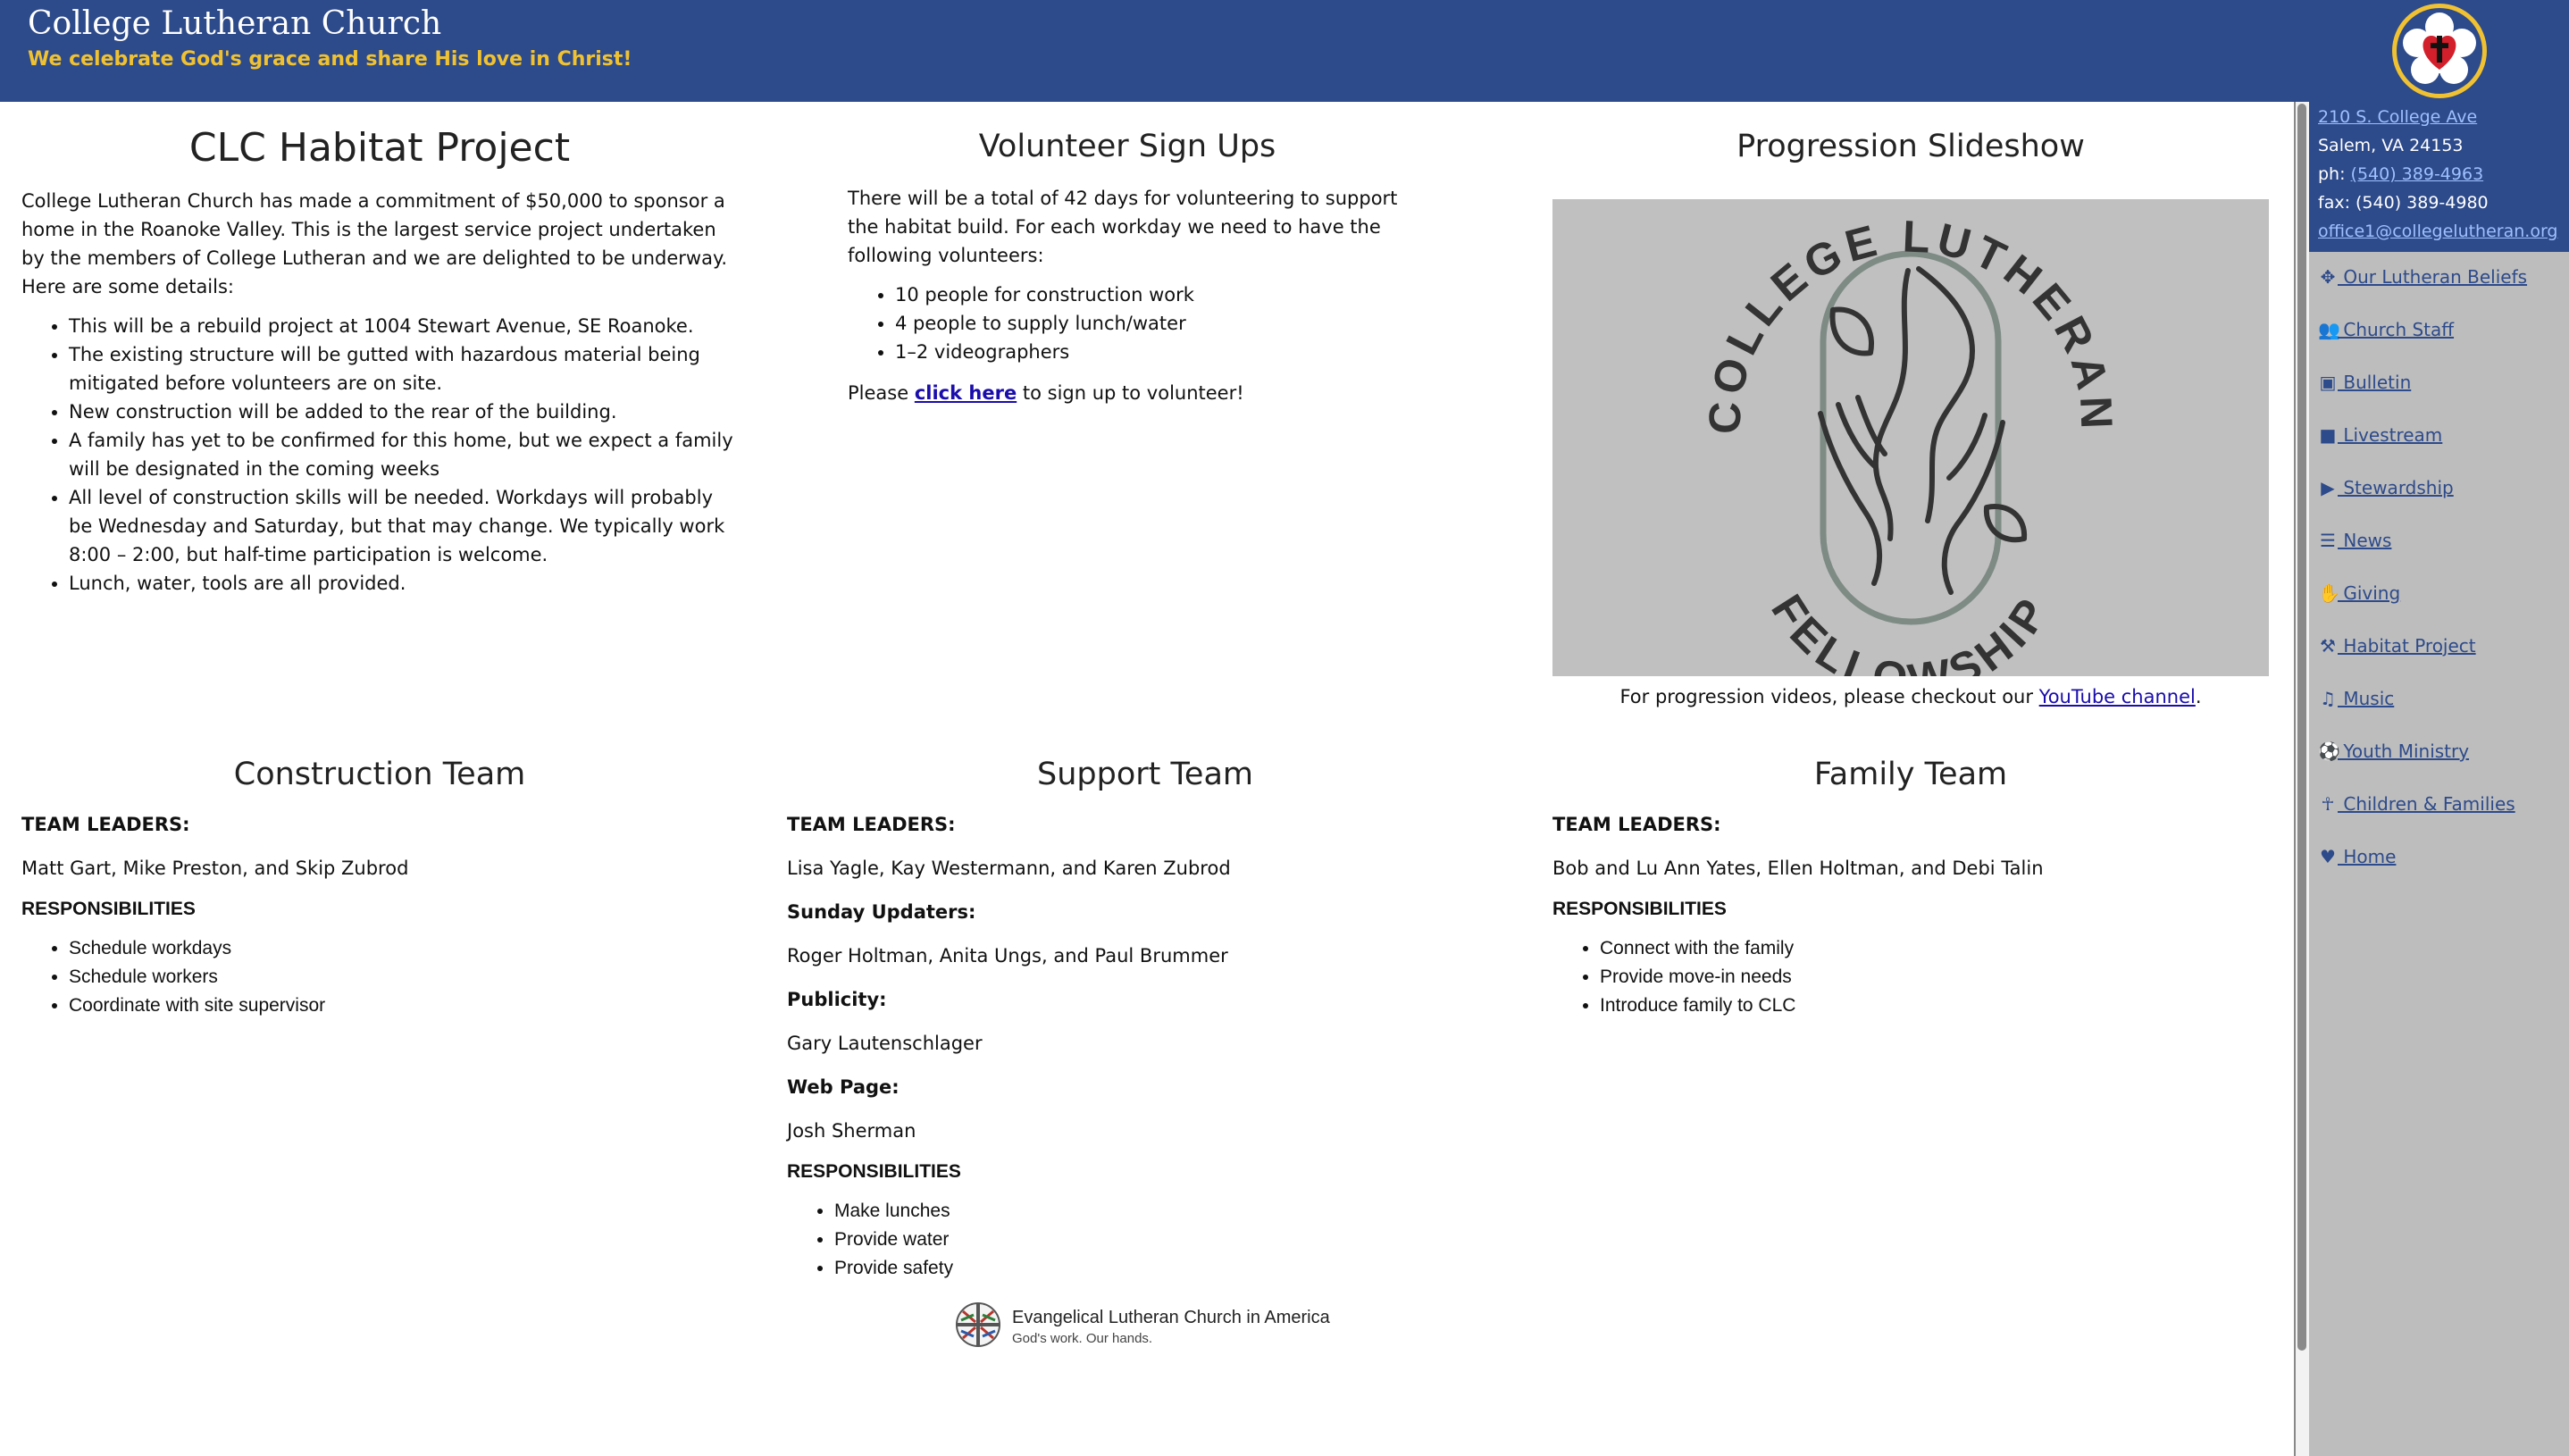 This screenshot has width=2569, height=1456. Describe the element at coordinates (1910, 774) in the screenshot. I see `family-heading: Family Team` at that location.